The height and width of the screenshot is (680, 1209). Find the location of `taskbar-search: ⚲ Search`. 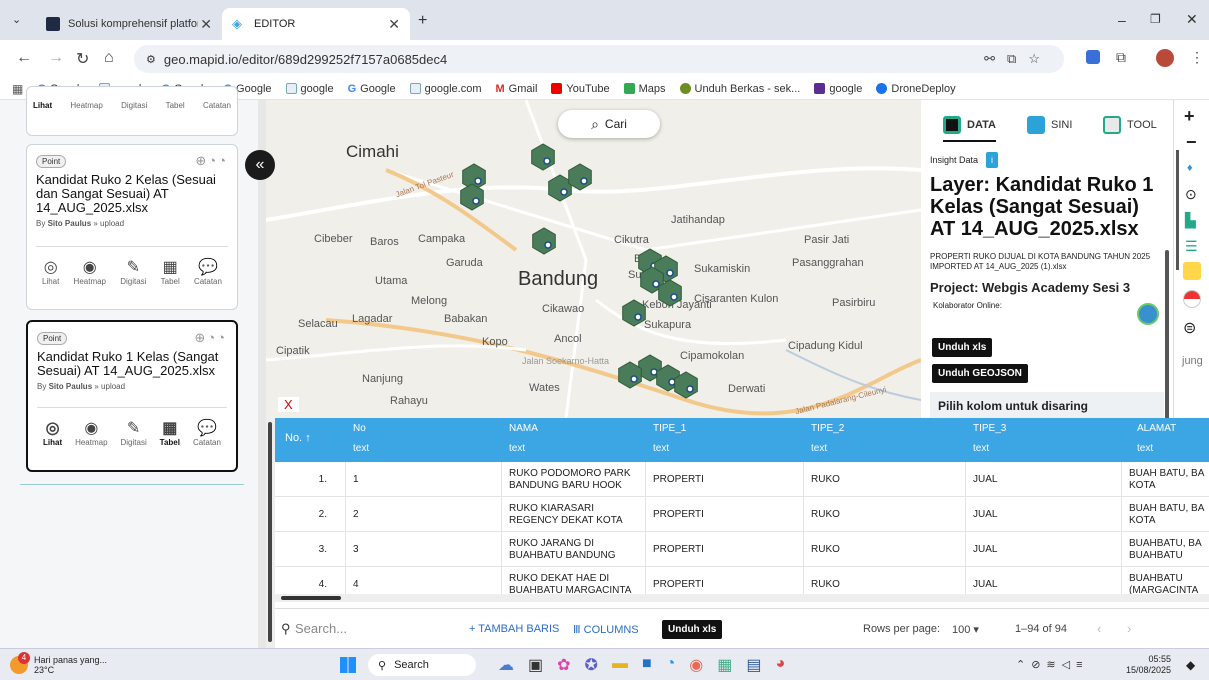

taskbar-search: ⚲ Search is located at coordinates (422, 665).